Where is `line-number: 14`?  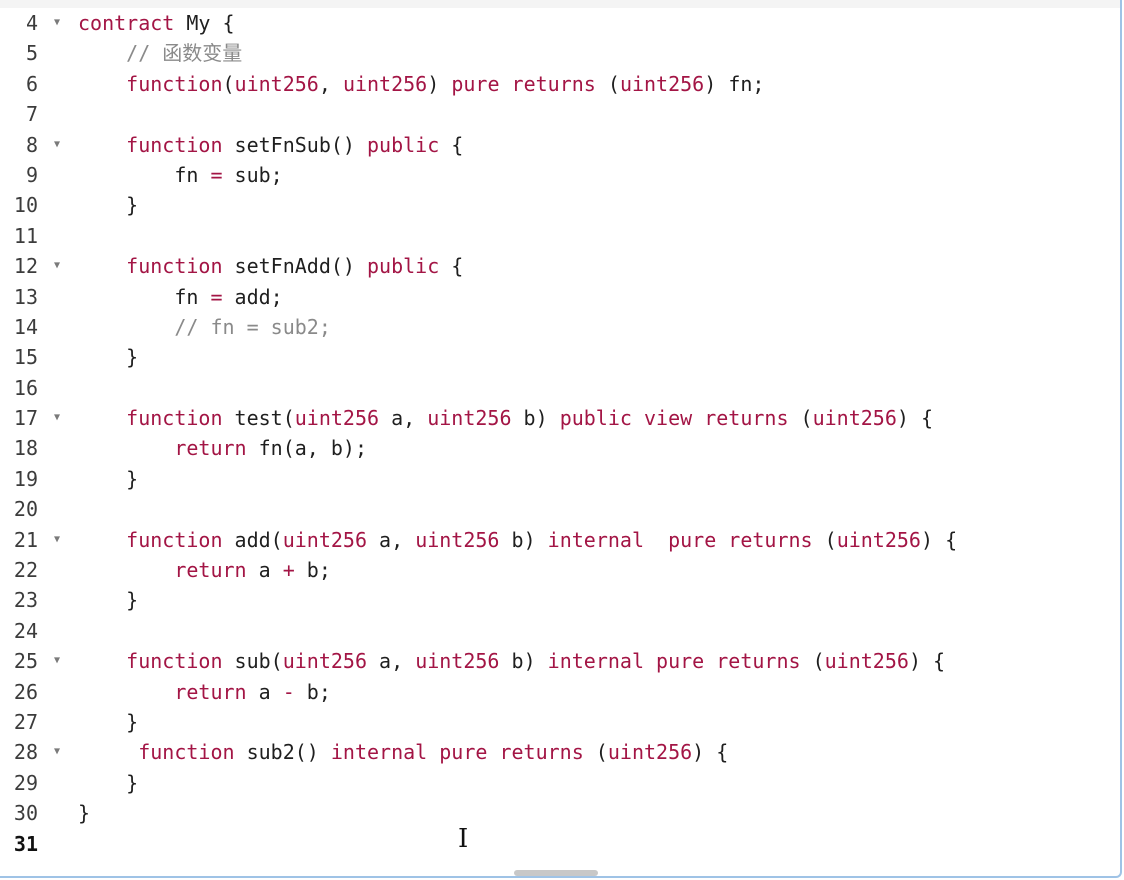 line-number: 14 is located at coordinates (25, 326).